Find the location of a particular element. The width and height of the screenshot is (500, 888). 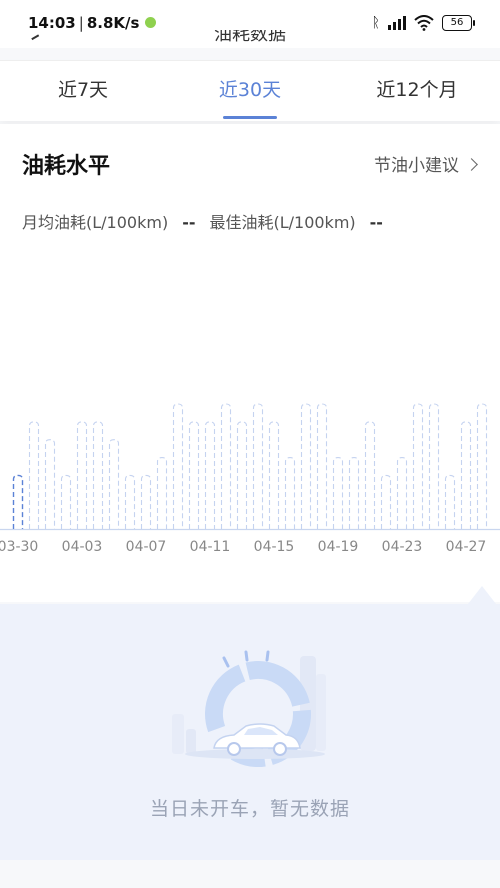

x-tick-label: 04-27 is located at coordinates (466, 547).